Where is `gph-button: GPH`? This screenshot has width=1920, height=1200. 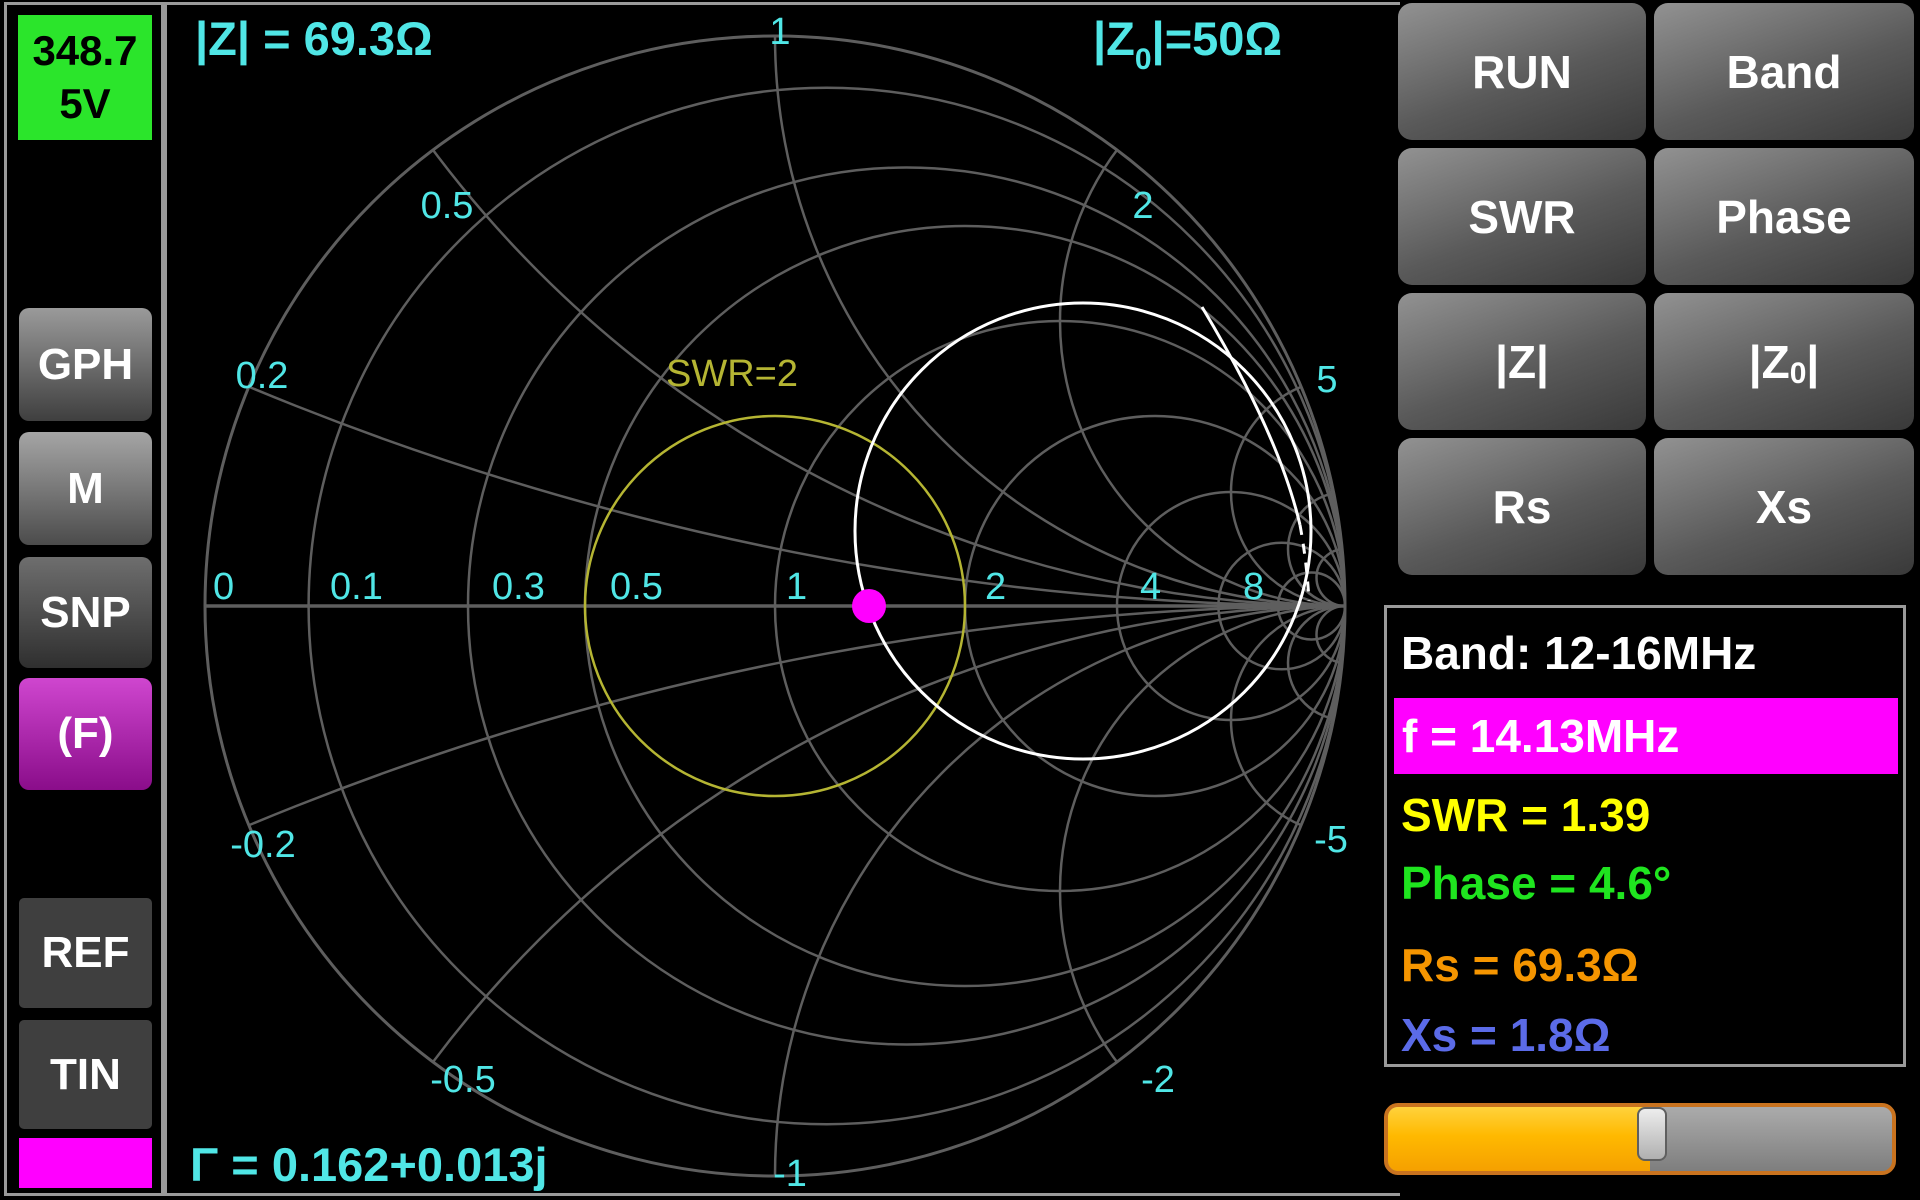 gph-button: GPH is located at coordinates (85, 364).